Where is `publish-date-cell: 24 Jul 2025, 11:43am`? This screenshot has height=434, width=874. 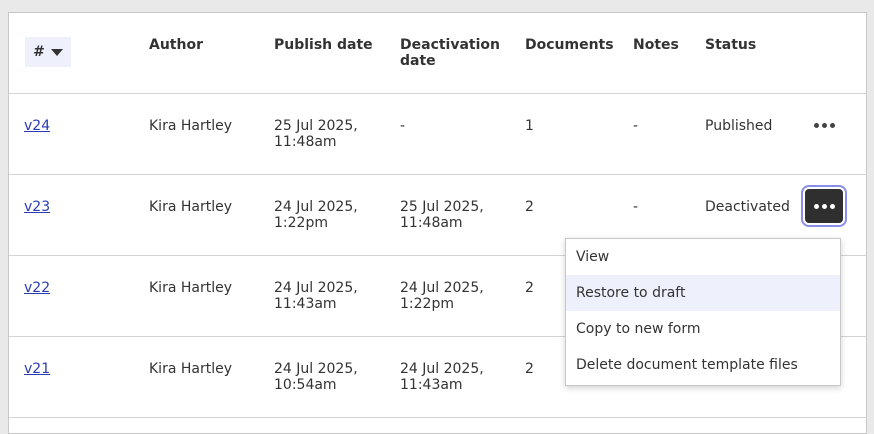
publish-date-cell: 24 Jul 2025, 11:43am is located at coordinates (316, 296).